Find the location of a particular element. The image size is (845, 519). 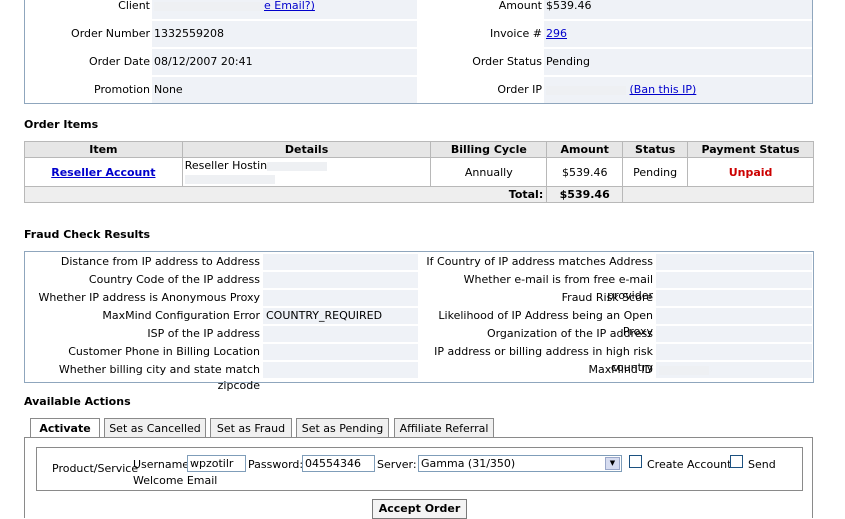

fraud-left-label-1: Country Code of the IP address is located at coordinates (174, 279).